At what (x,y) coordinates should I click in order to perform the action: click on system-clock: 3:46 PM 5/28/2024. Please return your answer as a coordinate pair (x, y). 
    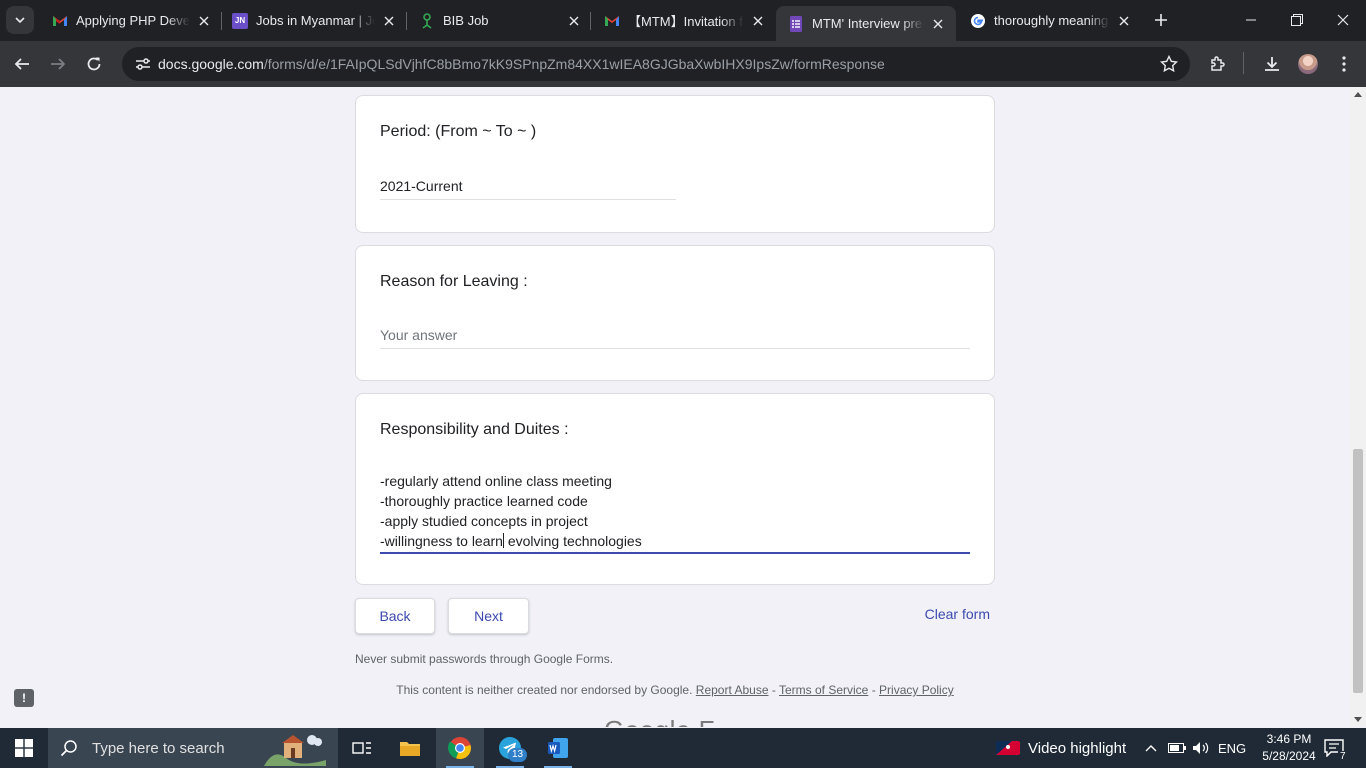
    Looking at the image, I should click on (1289, 748).